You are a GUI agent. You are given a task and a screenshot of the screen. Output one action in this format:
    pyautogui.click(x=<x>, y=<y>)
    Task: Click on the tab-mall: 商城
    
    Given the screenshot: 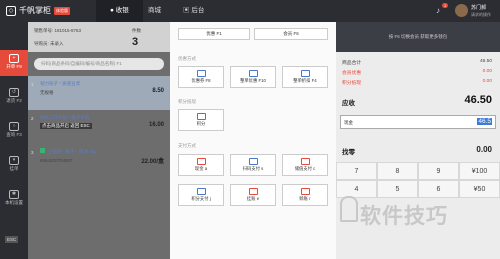 What is the action you would take?
    pyautogui.click(x=154, y=11)
    